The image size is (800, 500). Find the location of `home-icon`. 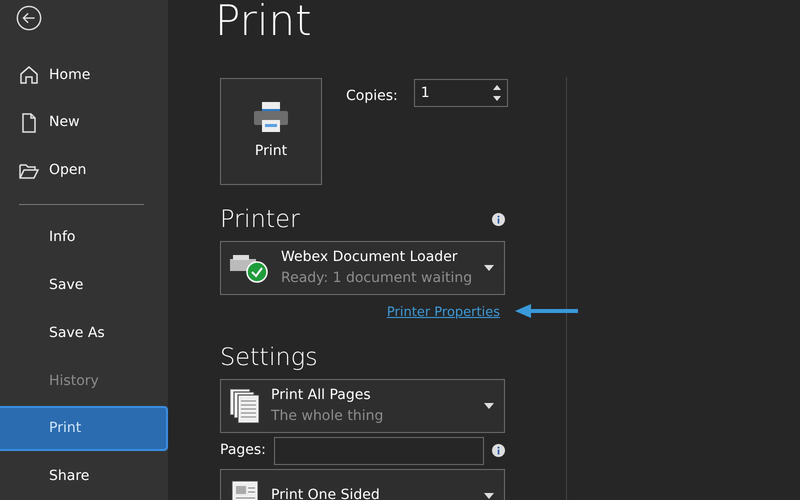

home-icon is located at coordinates (29, 75).